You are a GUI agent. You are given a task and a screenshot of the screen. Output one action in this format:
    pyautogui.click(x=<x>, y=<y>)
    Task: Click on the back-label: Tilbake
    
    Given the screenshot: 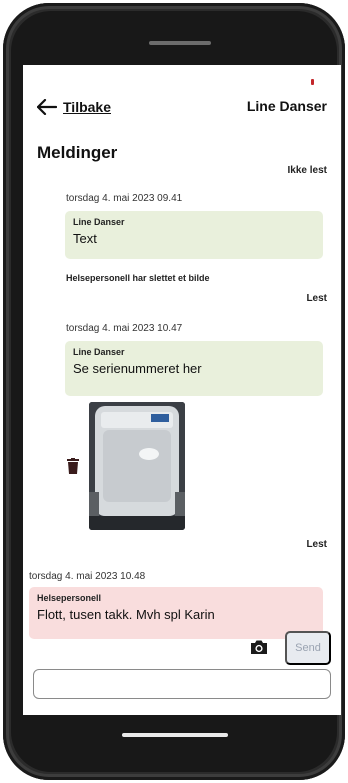 What is the action you would take?
    pyautogui.click(x=87, y=107)
    